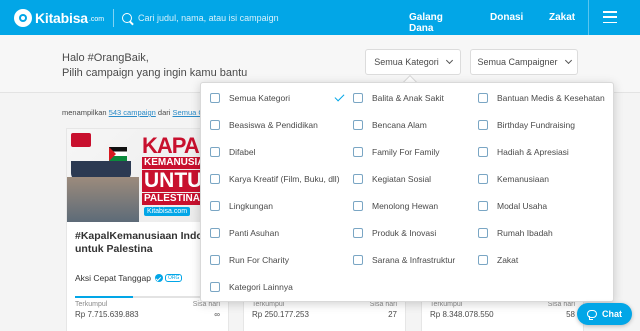 Image resolution: width=640 pixels, height=331 pixels. What do you see at coordinates (357, 97) in the screenshot?
I see `baby-icon` at bounding box center [357, 97].